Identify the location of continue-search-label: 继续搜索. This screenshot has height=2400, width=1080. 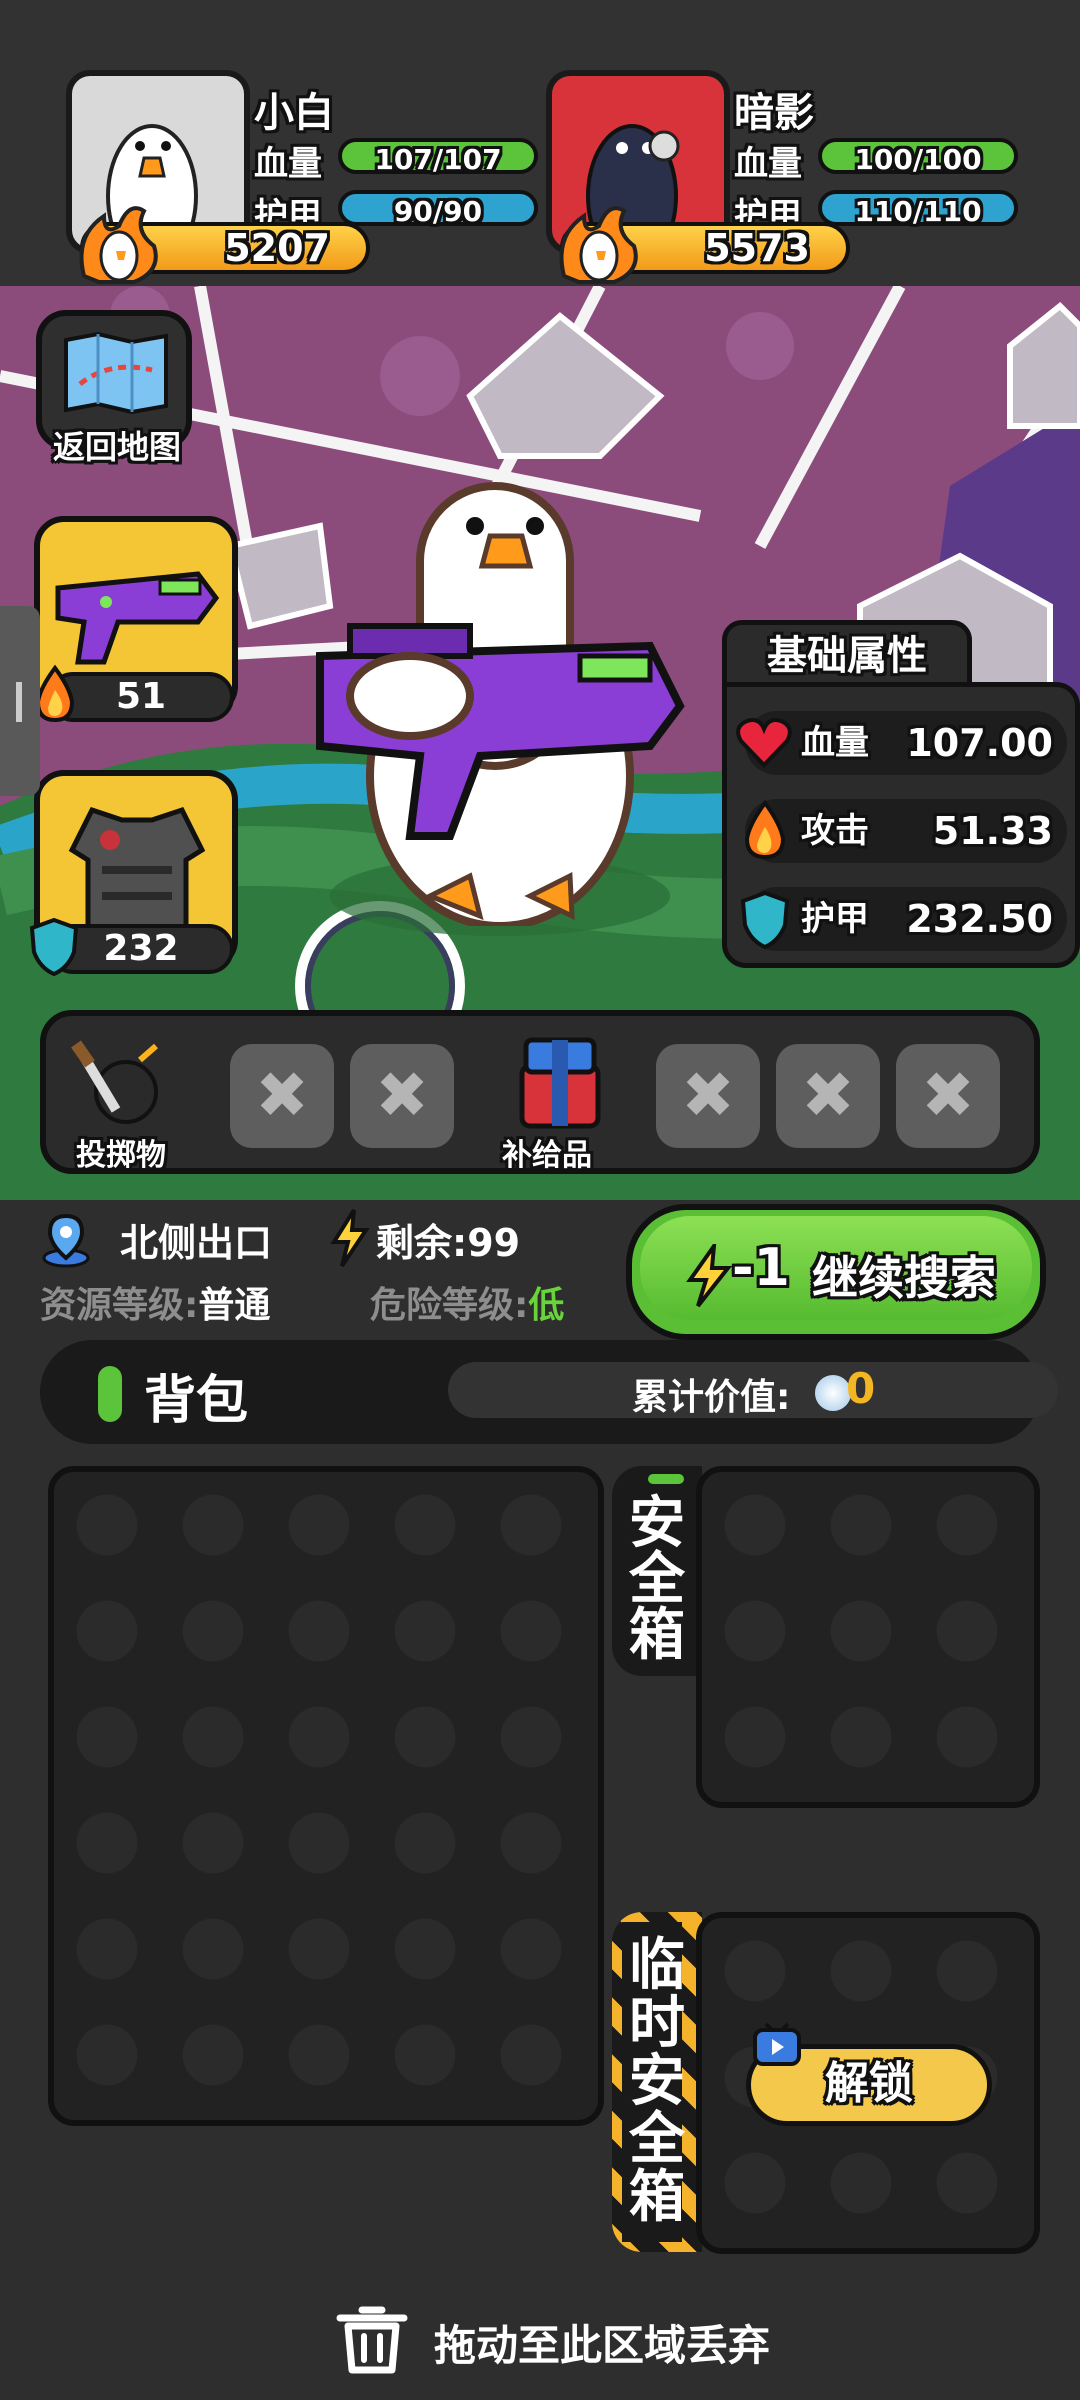
(904, 1278).